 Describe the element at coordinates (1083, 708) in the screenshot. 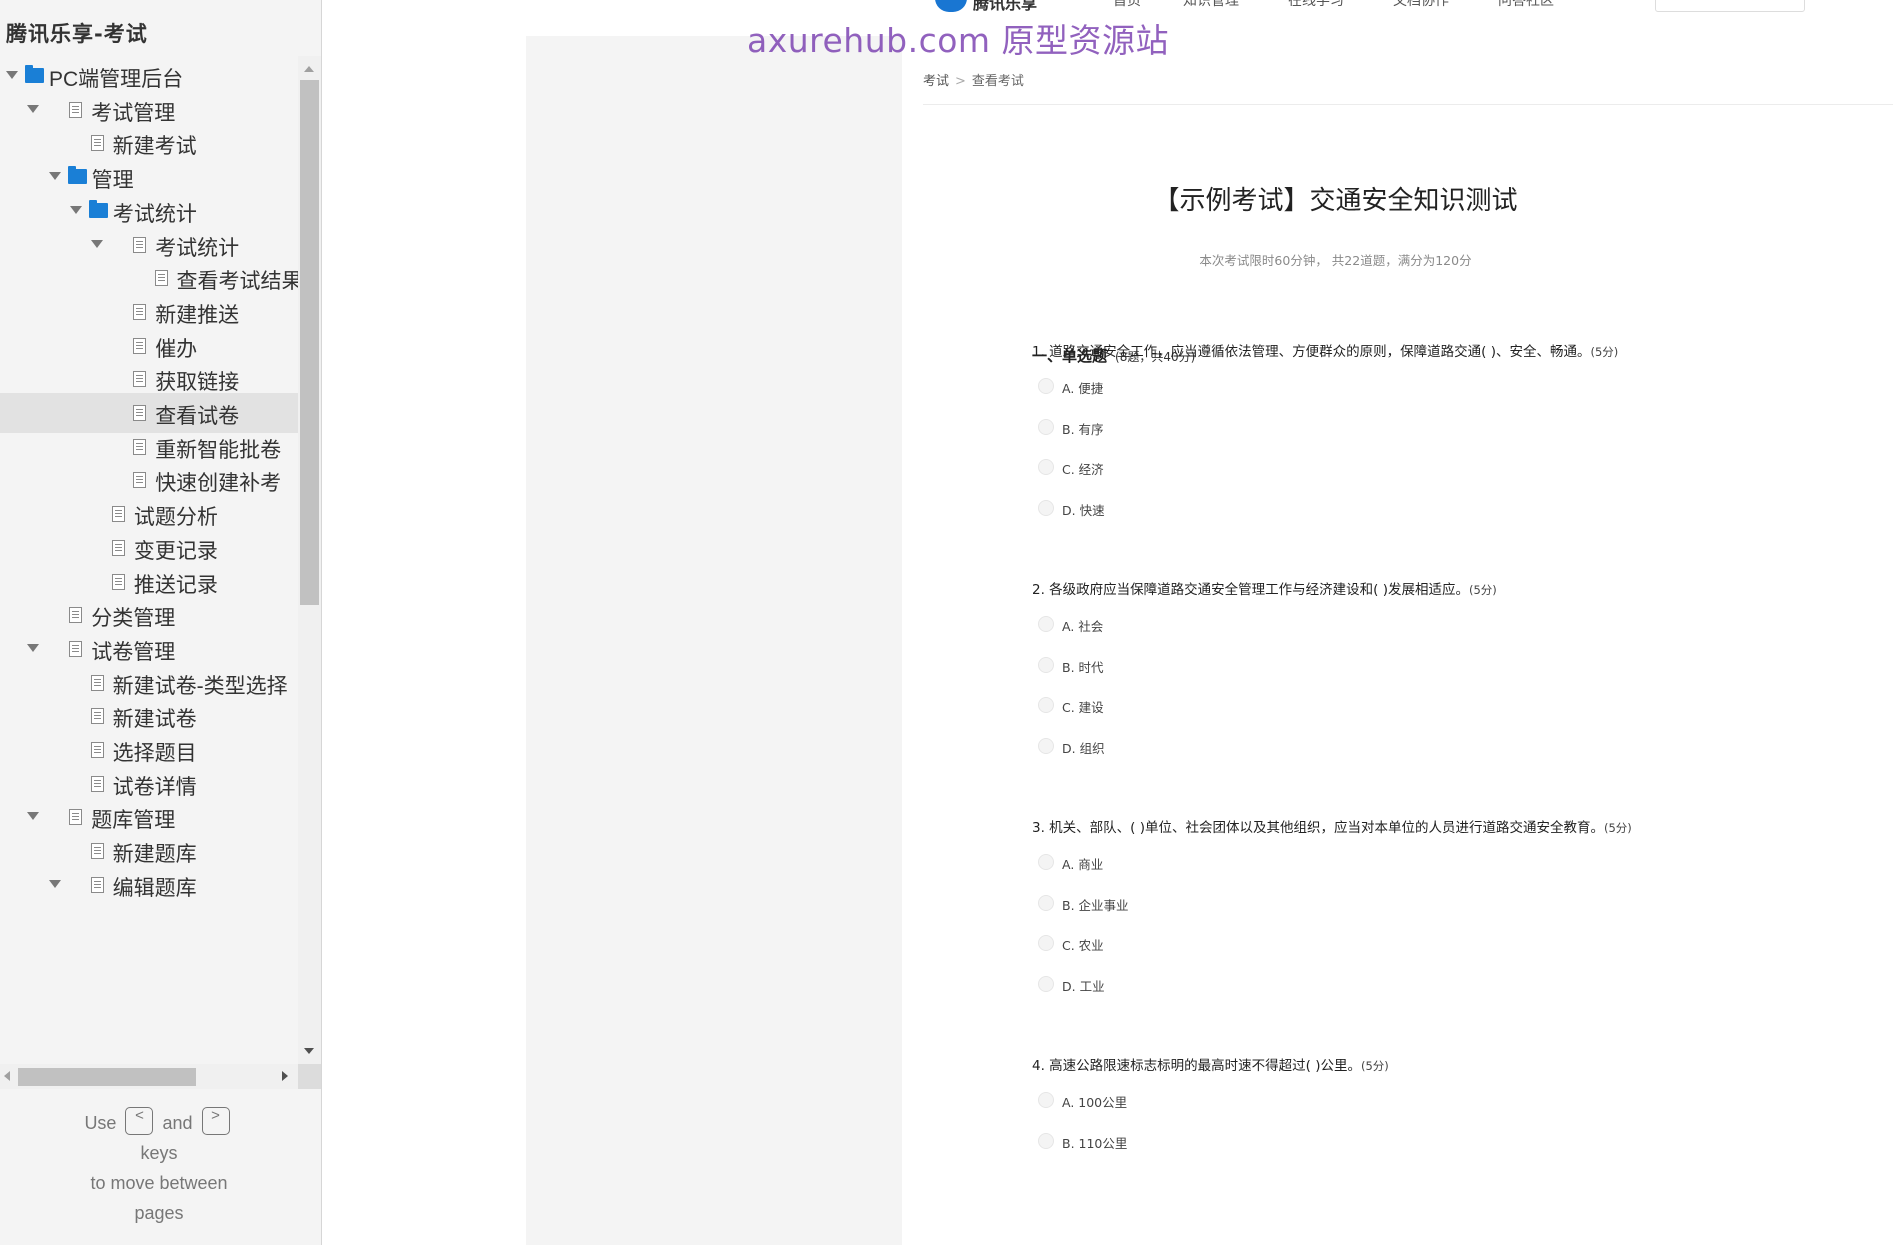

I see `option-label: C. 建设` at that location.